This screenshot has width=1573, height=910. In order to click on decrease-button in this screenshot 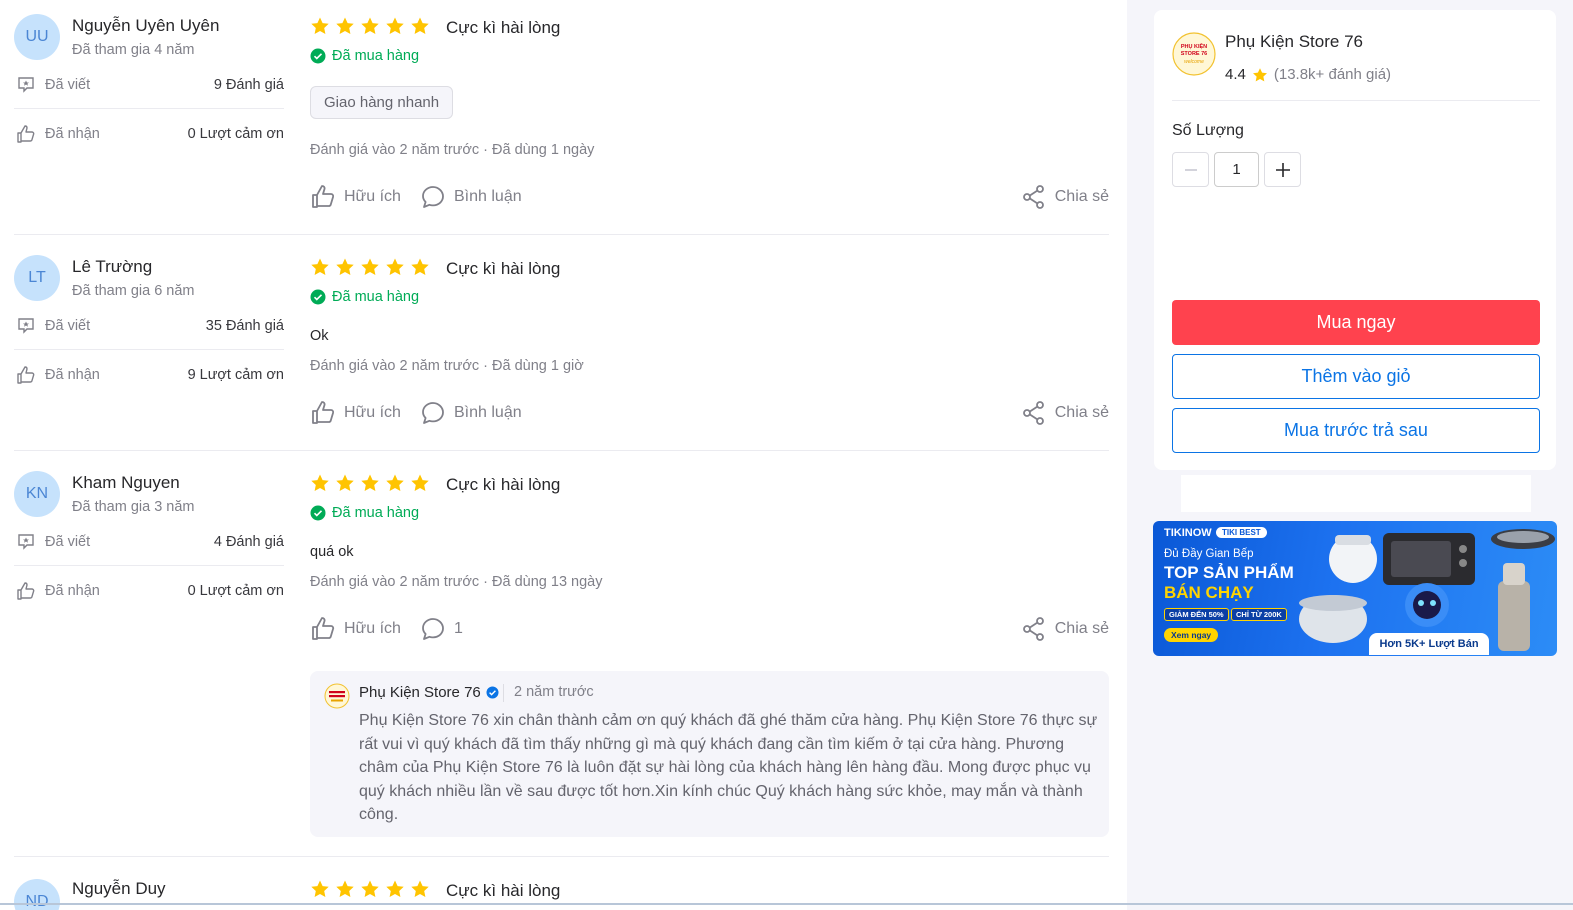, I will do `click(1190, 169)`.